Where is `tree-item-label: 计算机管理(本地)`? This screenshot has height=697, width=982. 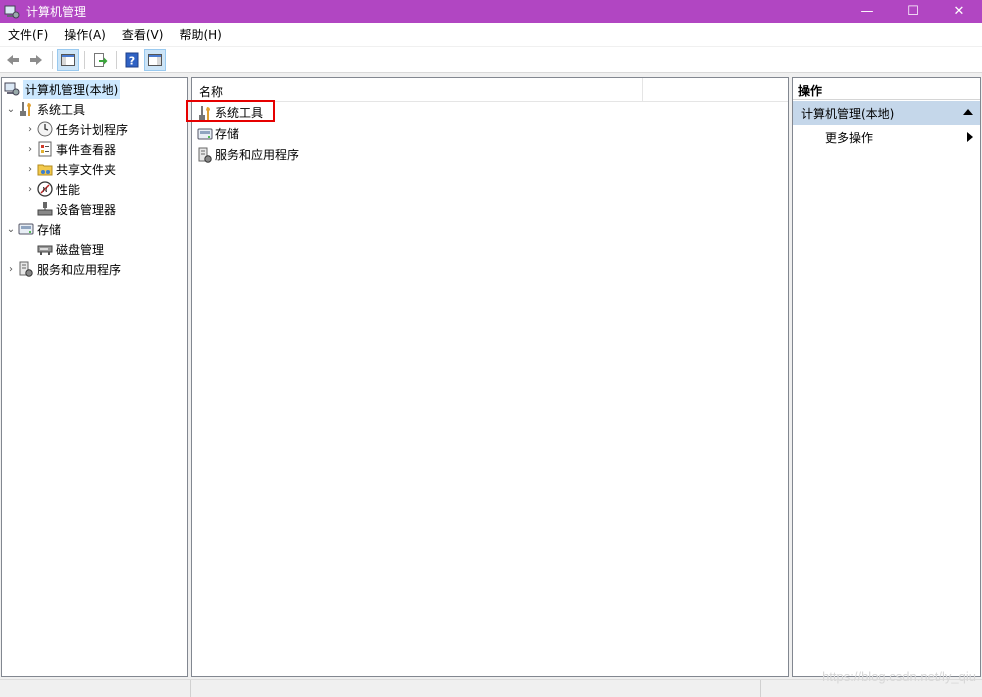 tree-item-label: 计算机管理(本地) is located at coordinates (72, 89).